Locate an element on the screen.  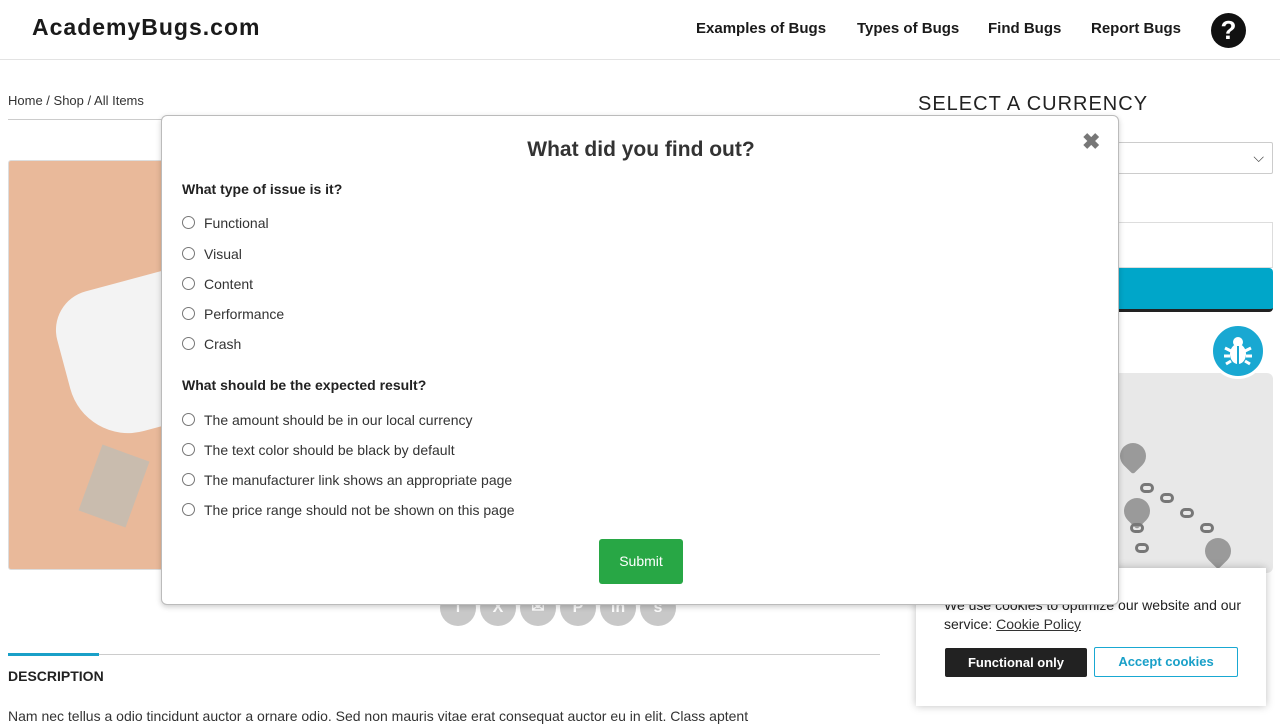
sidebar-product-image is located at coordinates (1191, 473).